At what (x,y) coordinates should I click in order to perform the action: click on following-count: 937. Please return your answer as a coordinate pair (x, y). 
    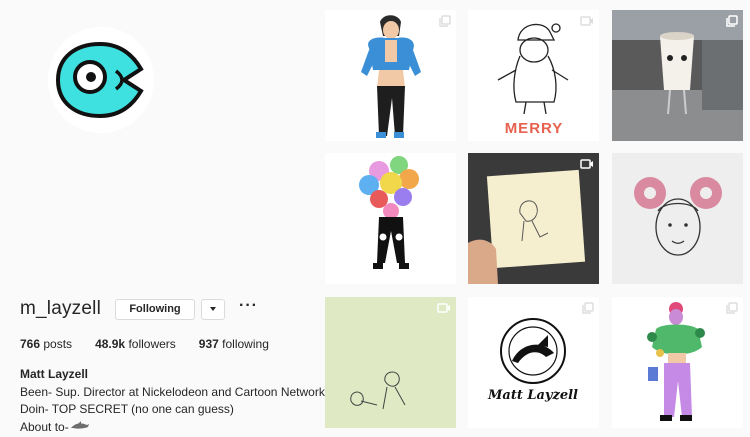
    Looking at the image, I should click on (208, 344).